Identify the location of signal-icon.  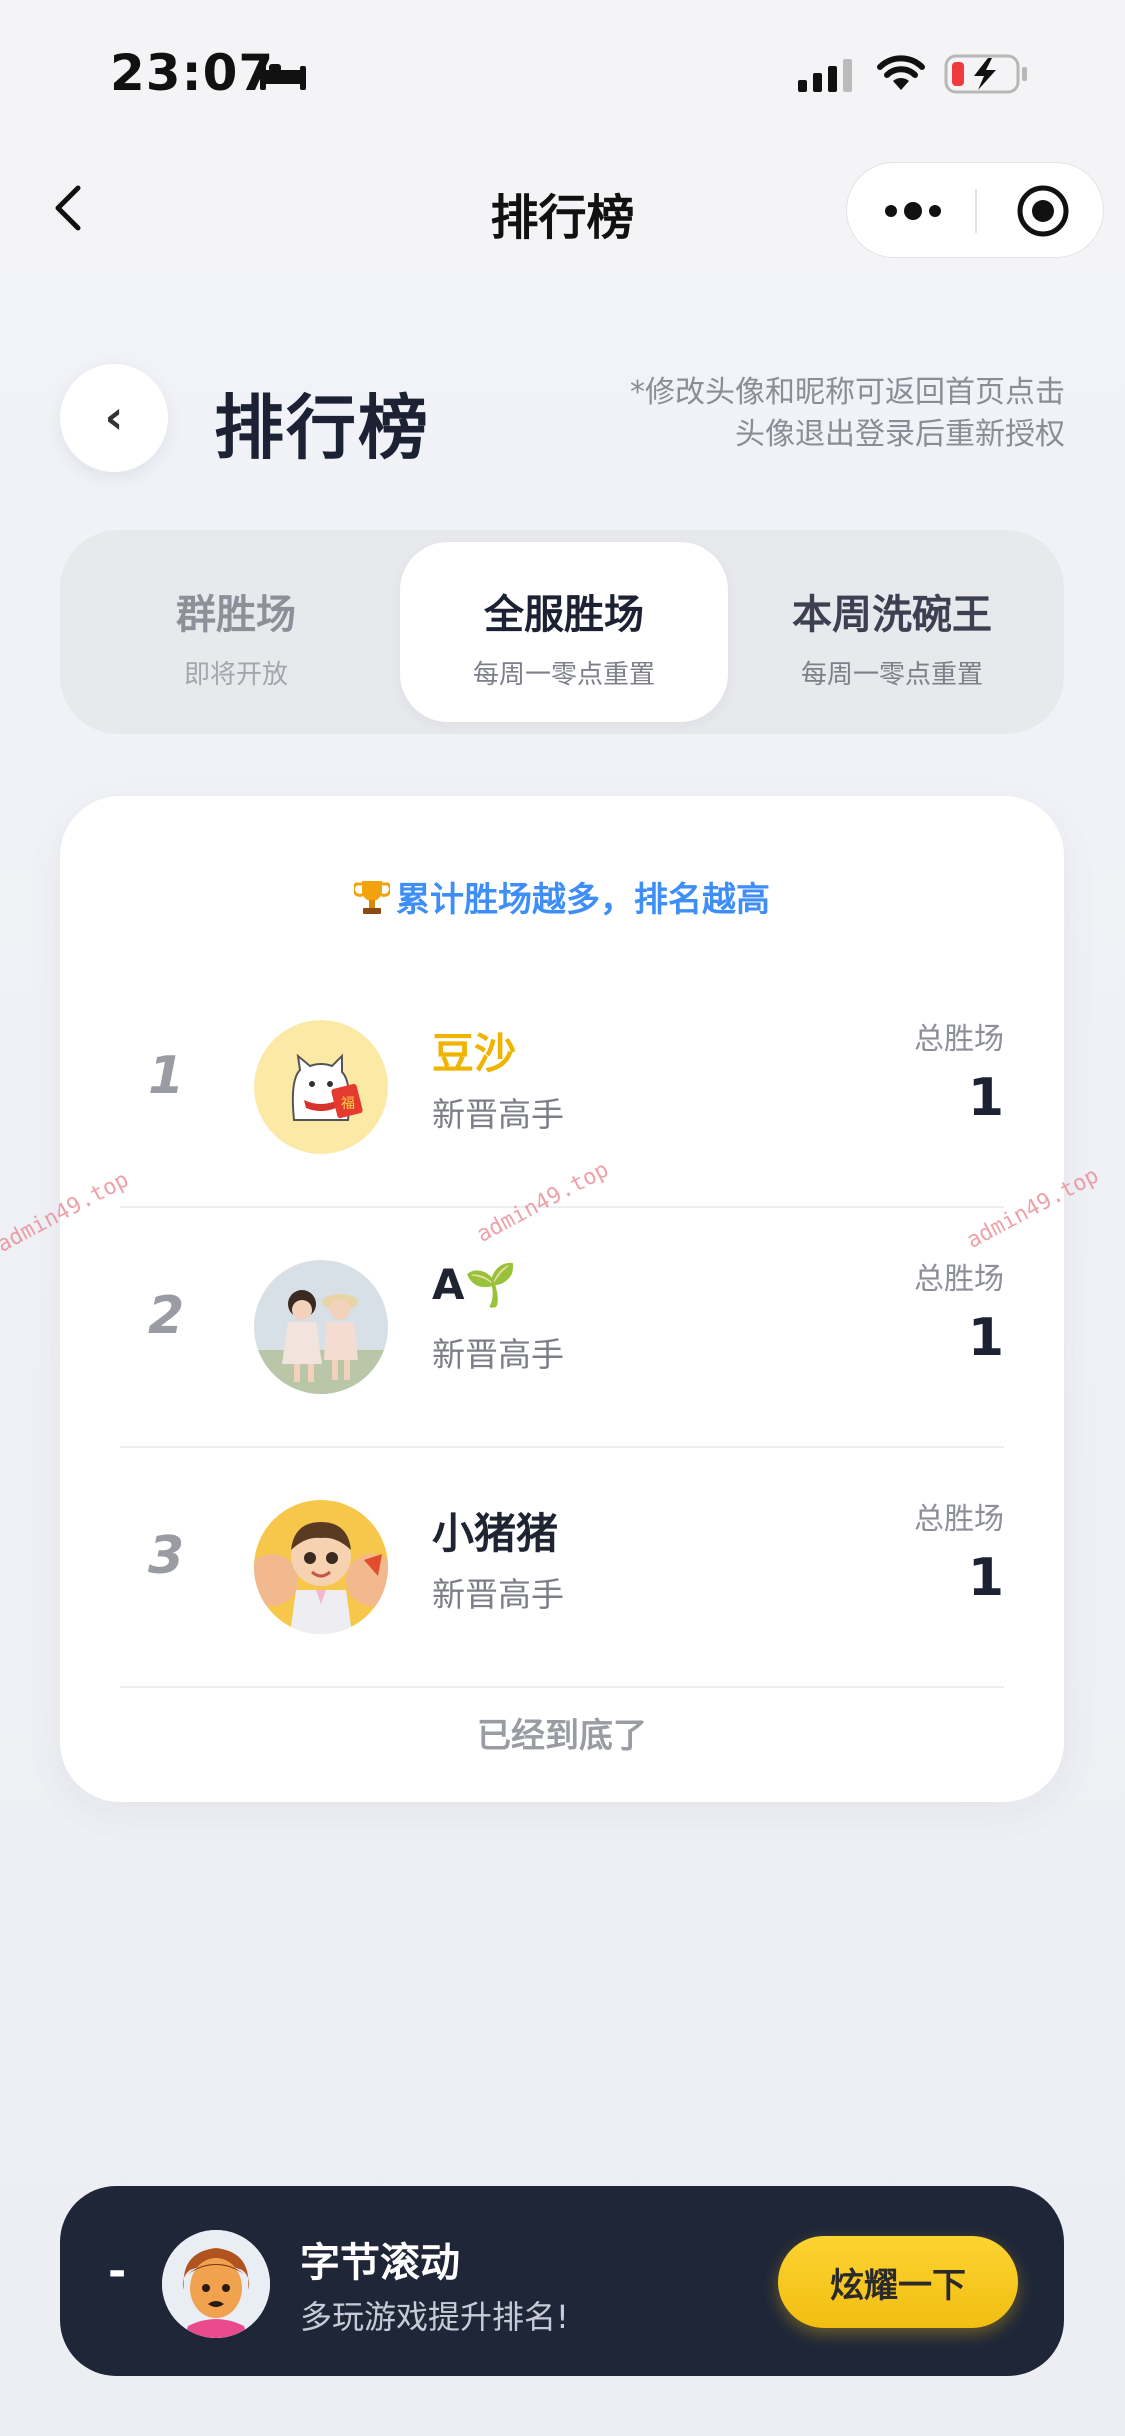
(825, 75).